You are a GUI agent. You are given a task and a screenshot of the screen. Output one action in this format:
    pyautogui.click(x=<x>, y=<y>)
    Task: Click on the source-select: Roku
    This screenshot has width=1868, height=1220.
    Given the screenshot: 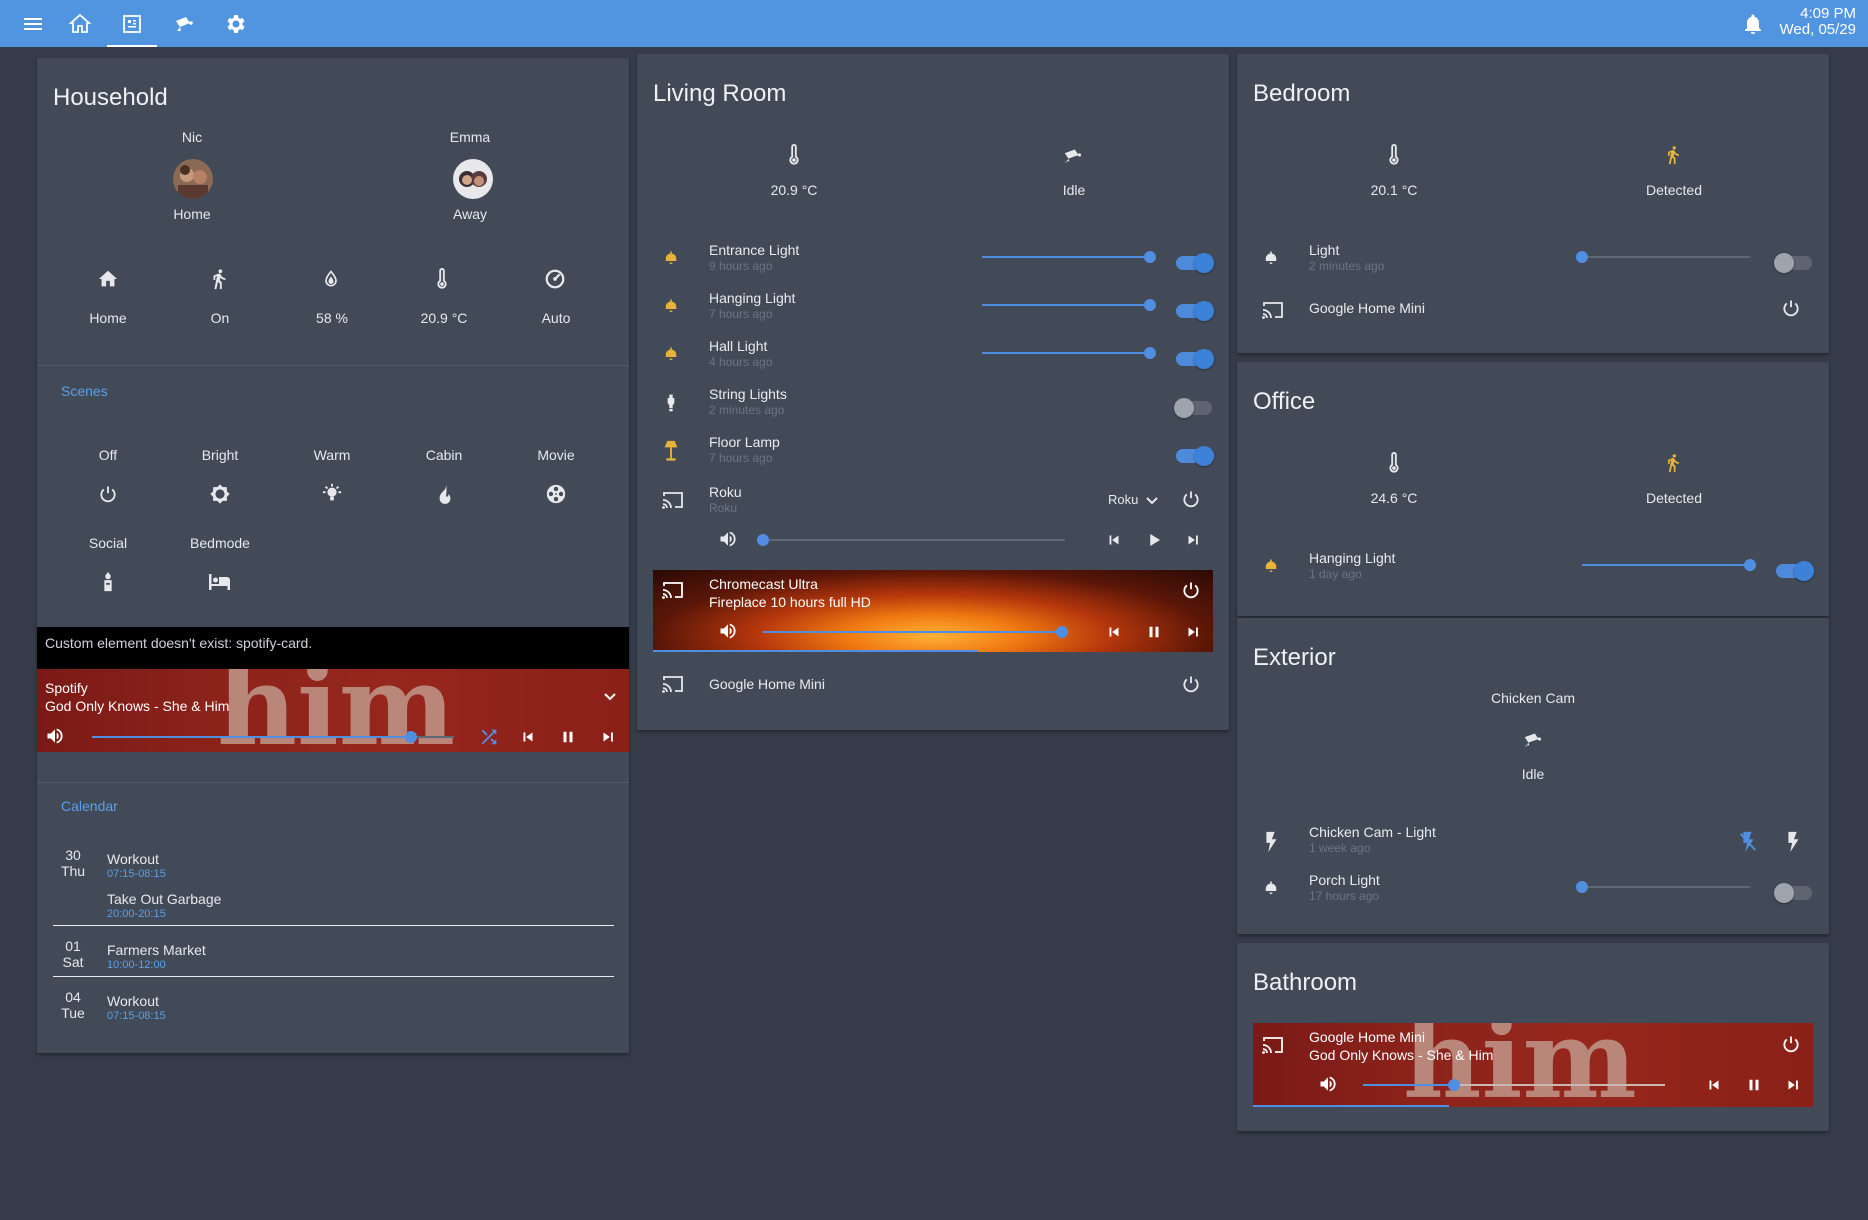 What is the action you would take?
    pyautogui.click(x=1123, y=499)
    